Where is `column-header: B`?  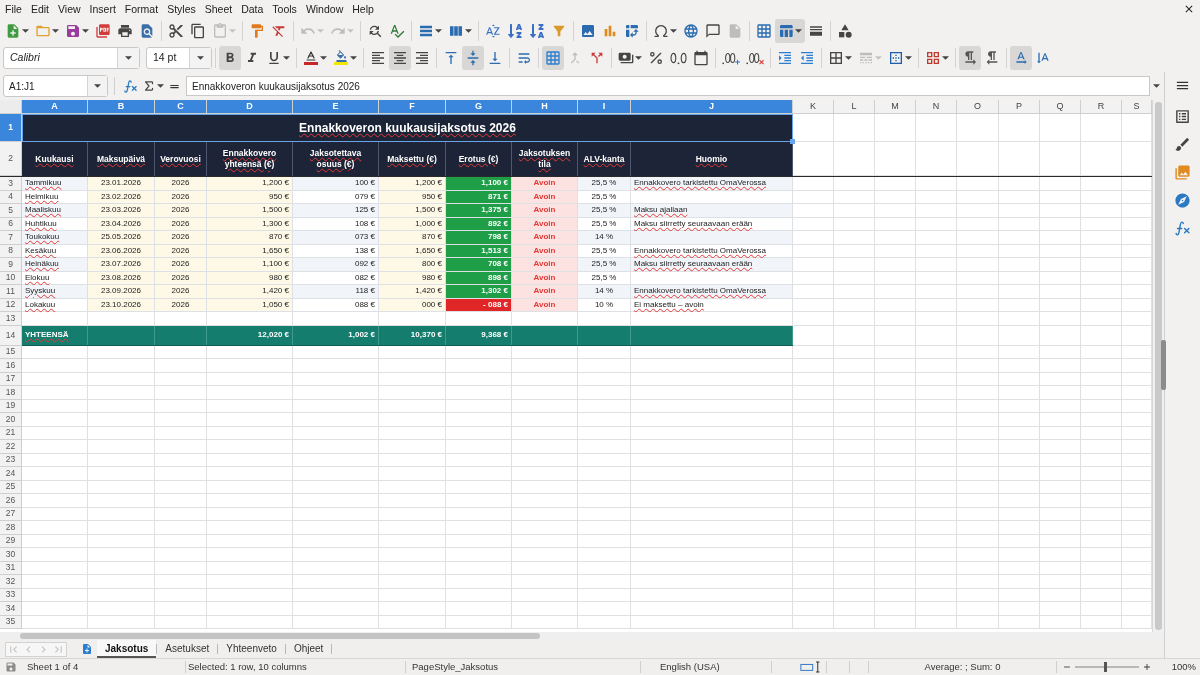 column-header: B is located at coordinates (121, 107).